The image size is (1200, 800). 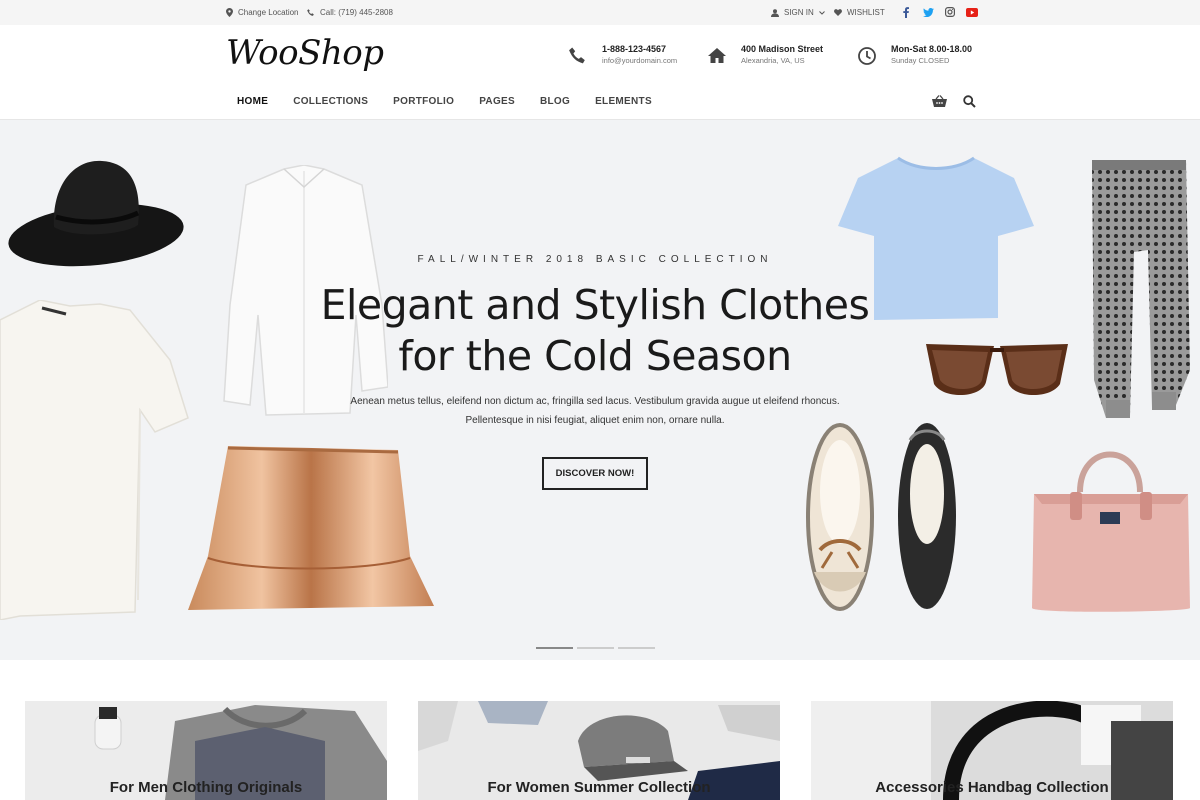 I want to click on category-card-women: For Women Summer Collection, so click(x=599, y=750).